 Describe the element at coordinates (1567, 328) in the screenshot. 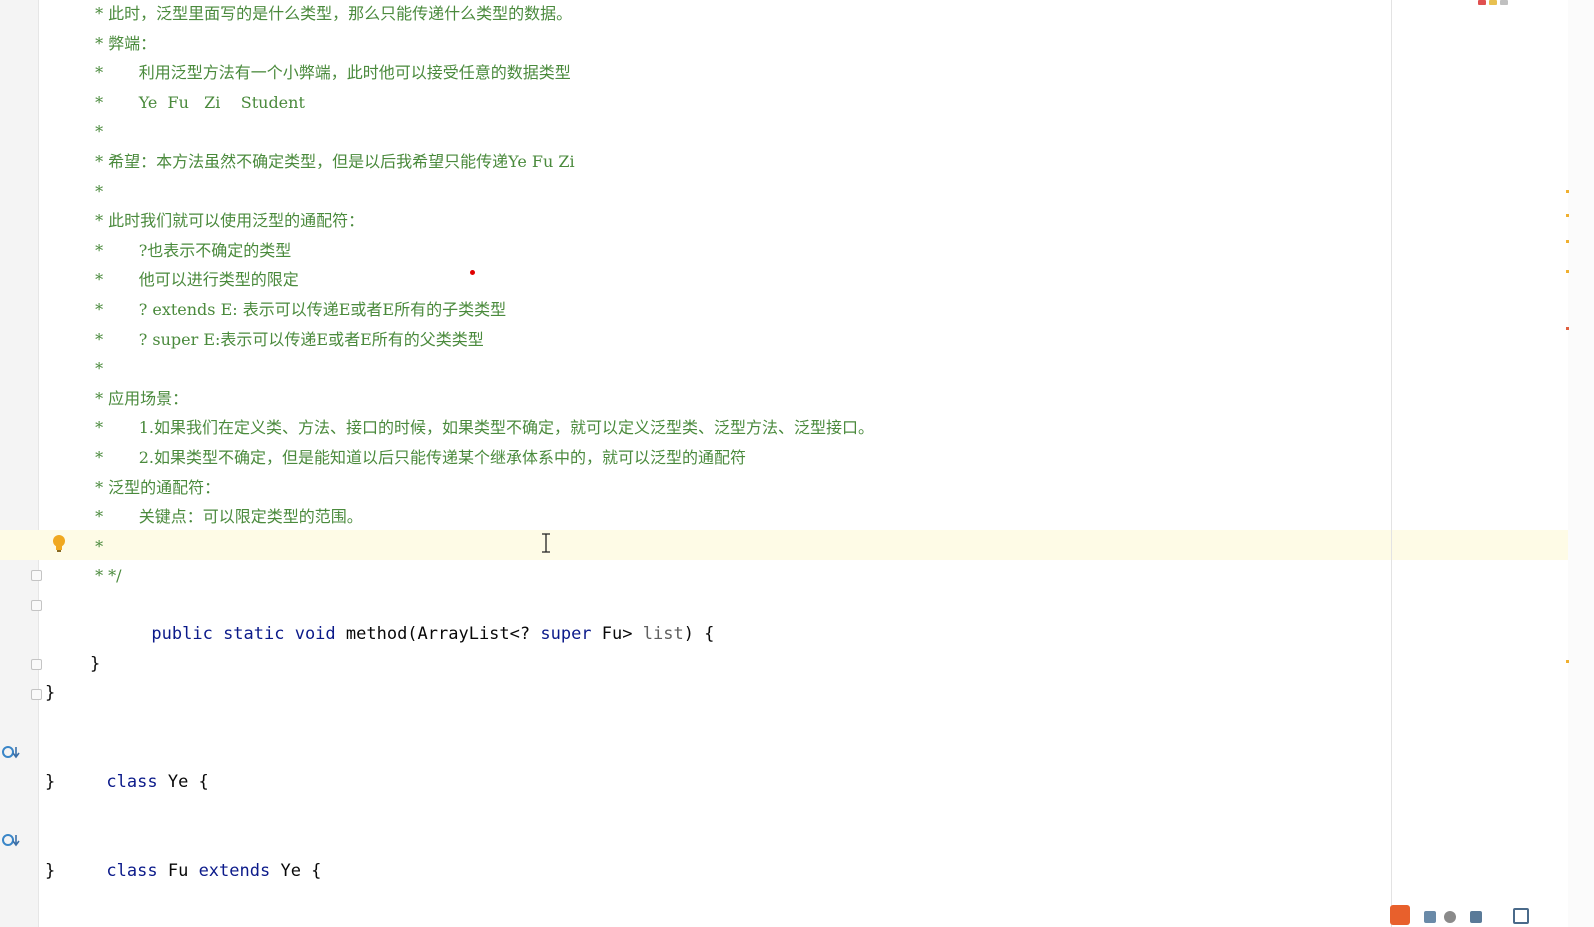

I see `error-stripe-mark` at that location.